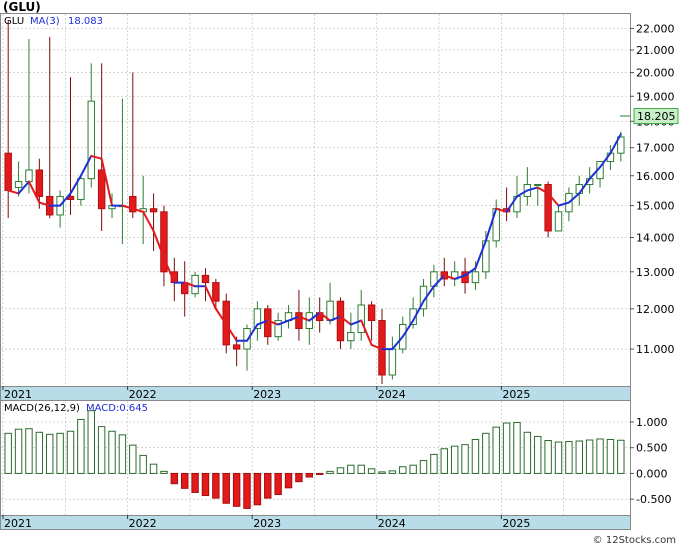 Image resolution: width=680 pixels, height=546 pixels. Describe the element at coordinates (655, 238) in the screenshot. I see `price-y-tick-label: 14.000` at that location.